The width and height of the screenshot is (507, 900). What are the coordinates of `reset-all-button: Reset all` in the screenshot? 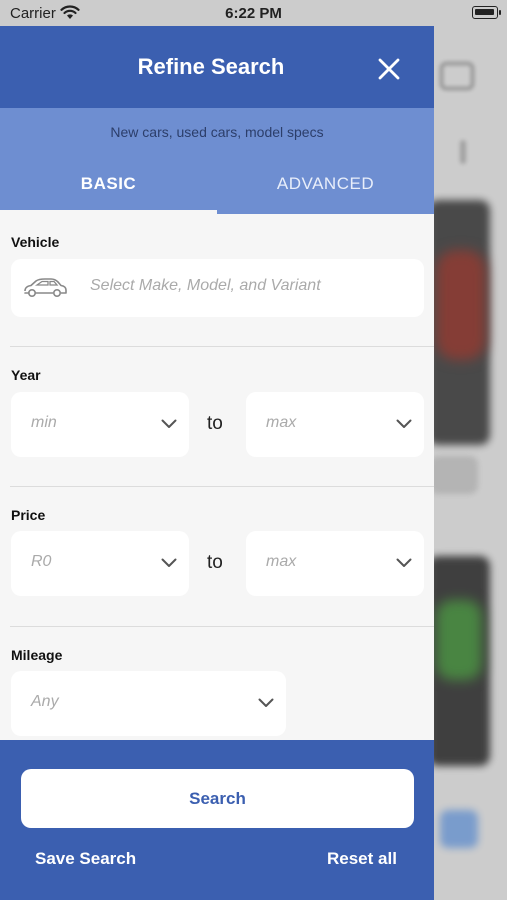 It's located at (362, 859).